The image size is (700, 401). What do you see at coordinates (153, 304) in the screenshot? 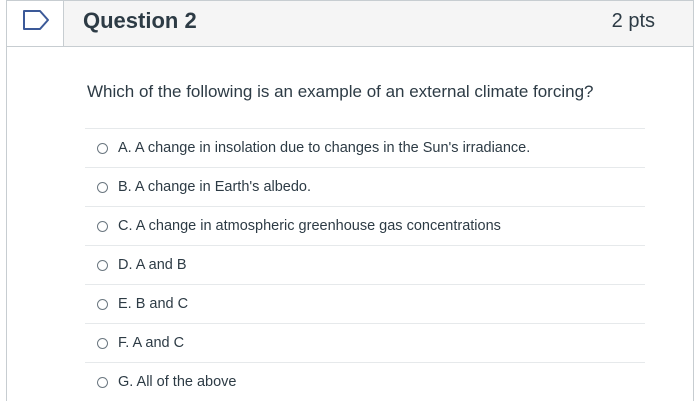
I see `answer-label: E. B and C` at bounding box center [153, 304].